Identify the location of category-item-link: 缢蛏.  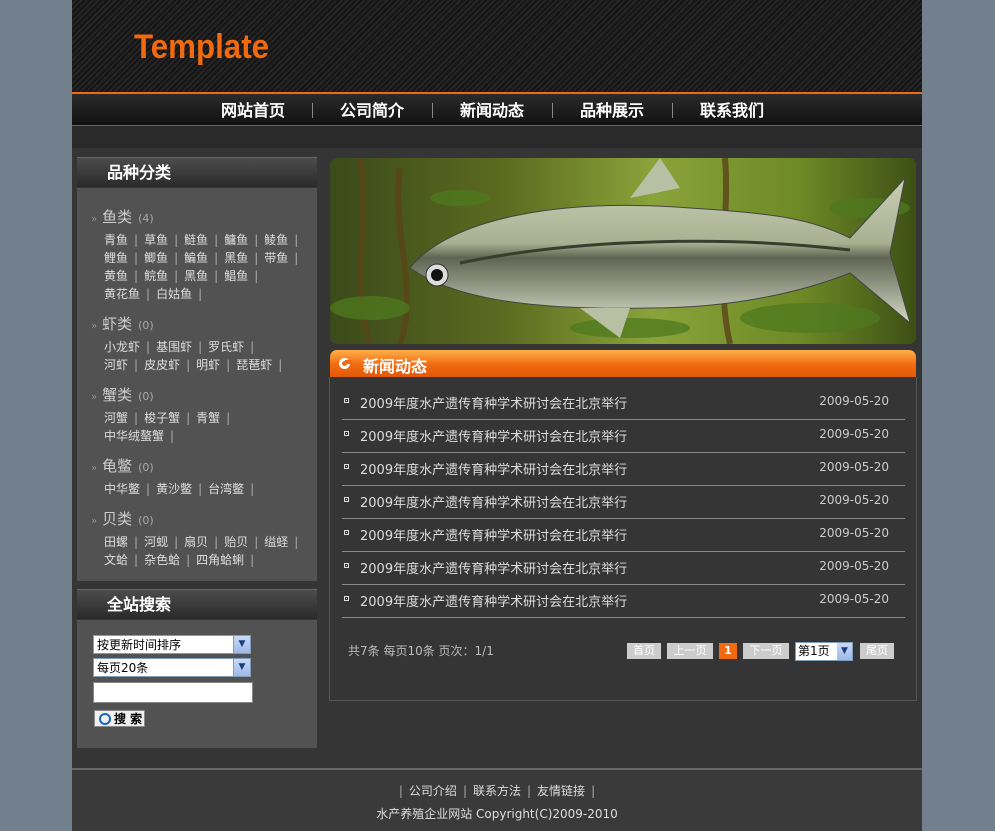
(276, 542).